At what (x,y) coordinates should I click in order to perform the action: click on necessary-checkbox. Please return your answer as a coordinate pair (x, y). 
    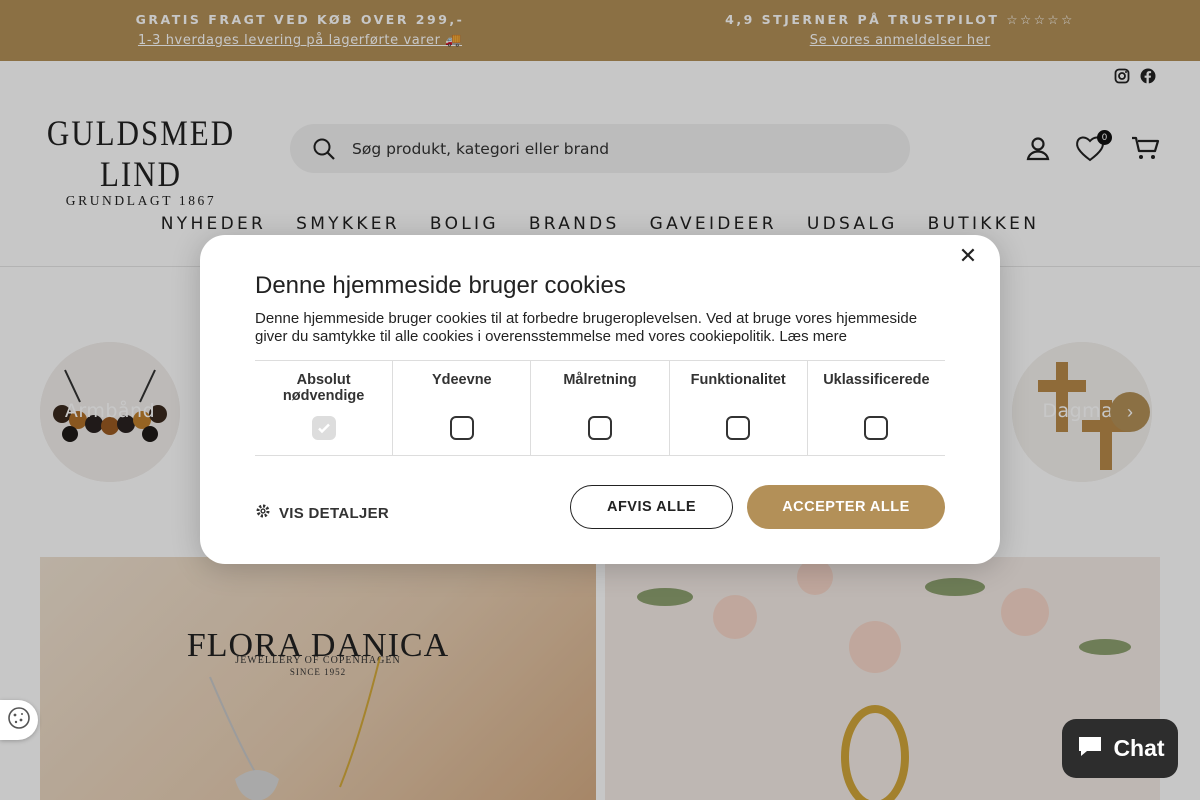
    Looking at the image, I should click on (323, 428).